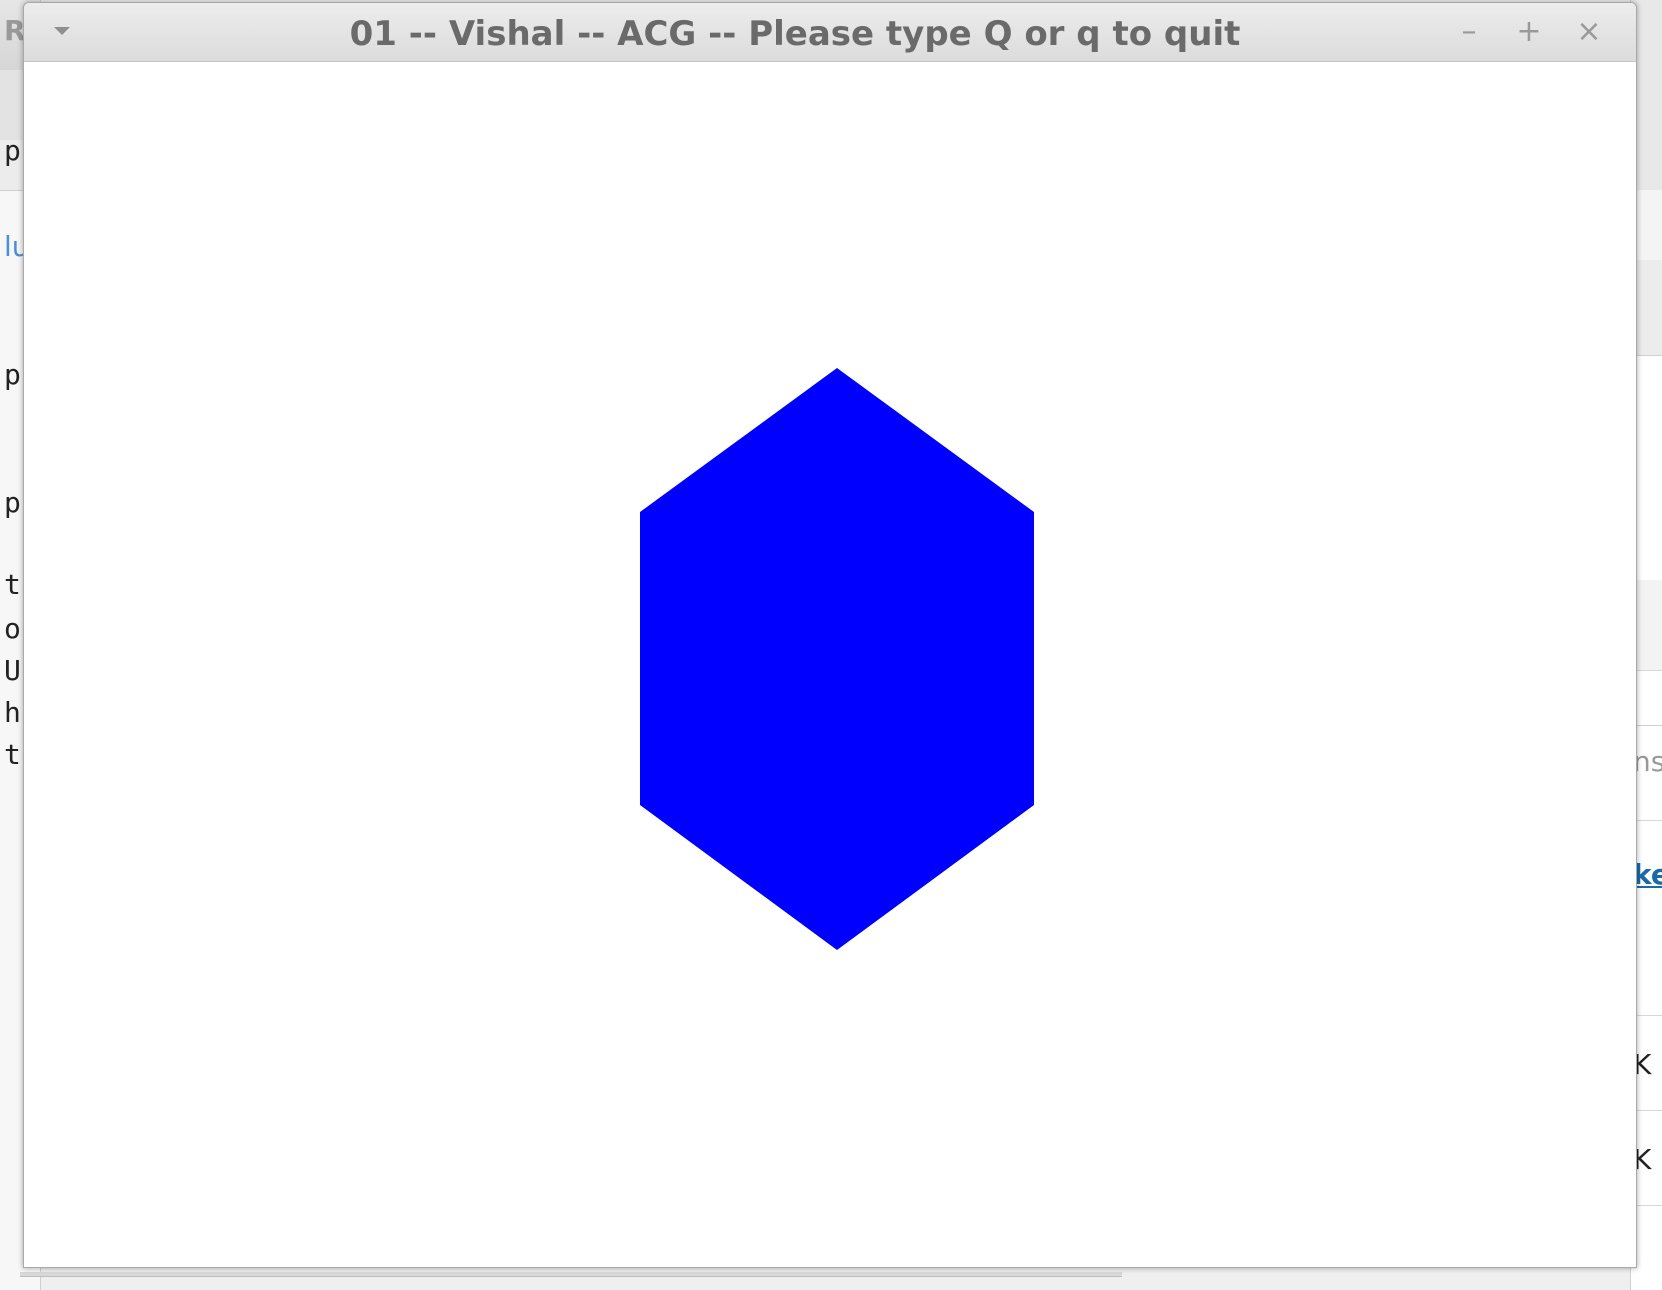 This screenshot has height=1290, width=1662. I want to click on background-text-fragment: U, so click(12, 670).